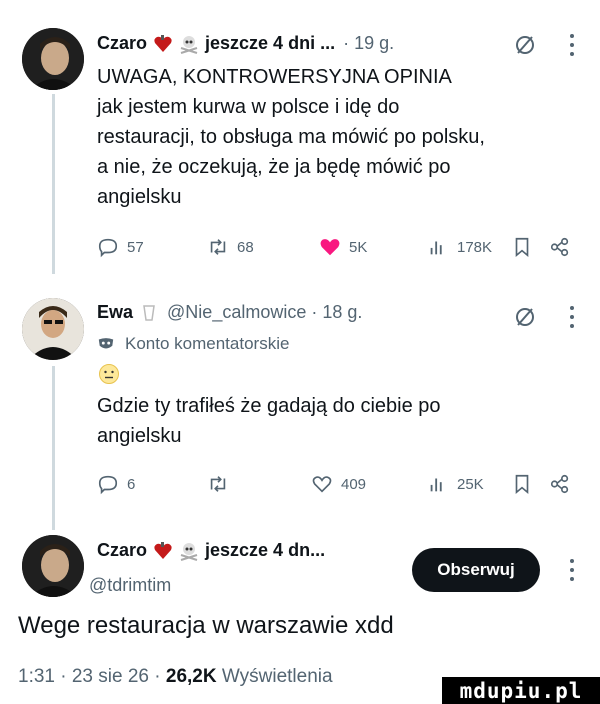 The image size is (600, 704). I want to click on repost-count: 68, so click(245, 247).